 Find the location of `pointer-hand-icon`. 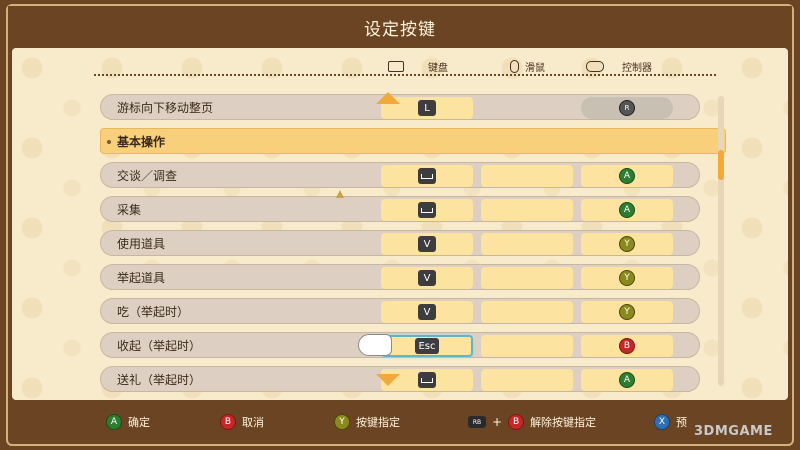

pointer-hand-icon is located at coordinates (375, 345).